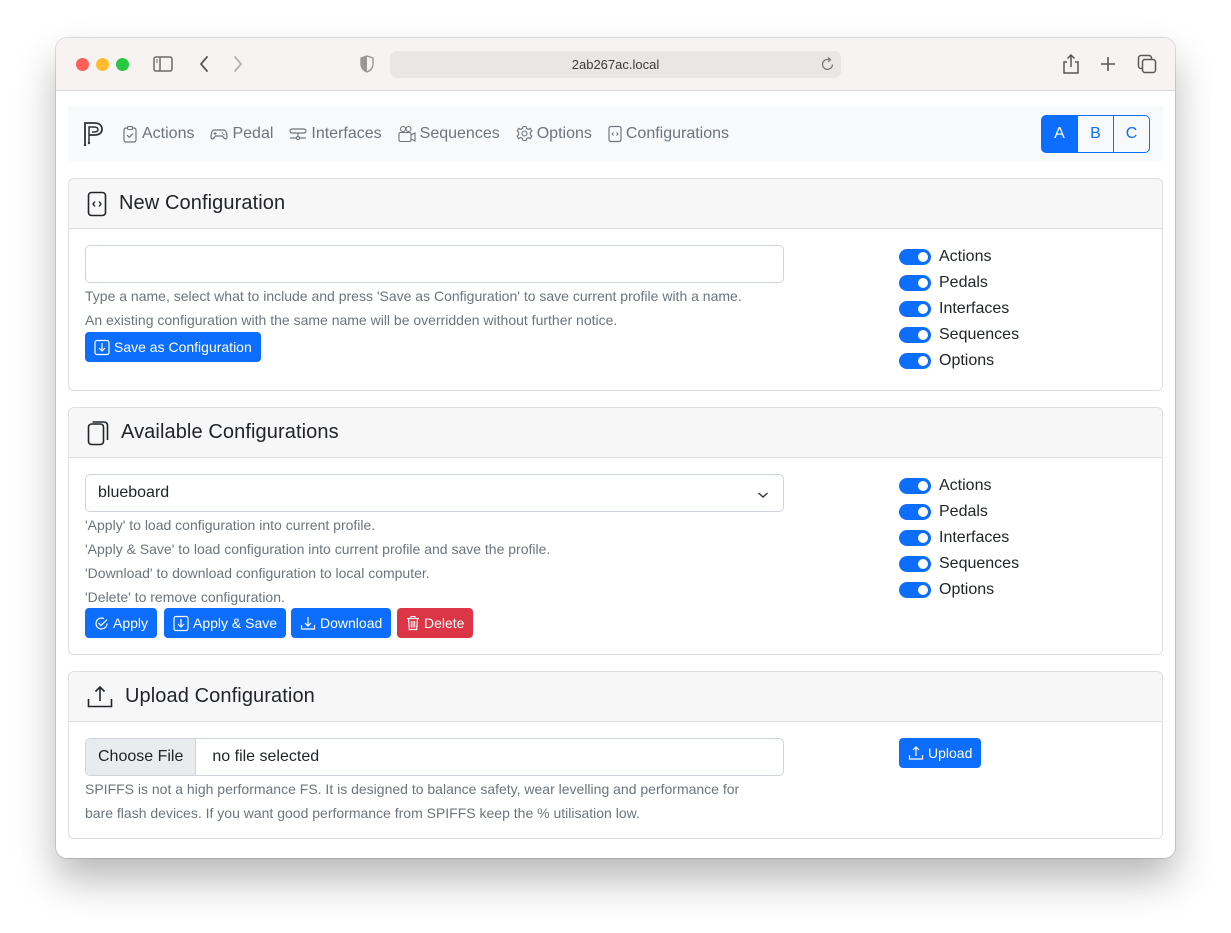 The width and height of the screenshot is (1231, 933). I want to click on nav-link-pedal: Pedal, so click(241, 134).